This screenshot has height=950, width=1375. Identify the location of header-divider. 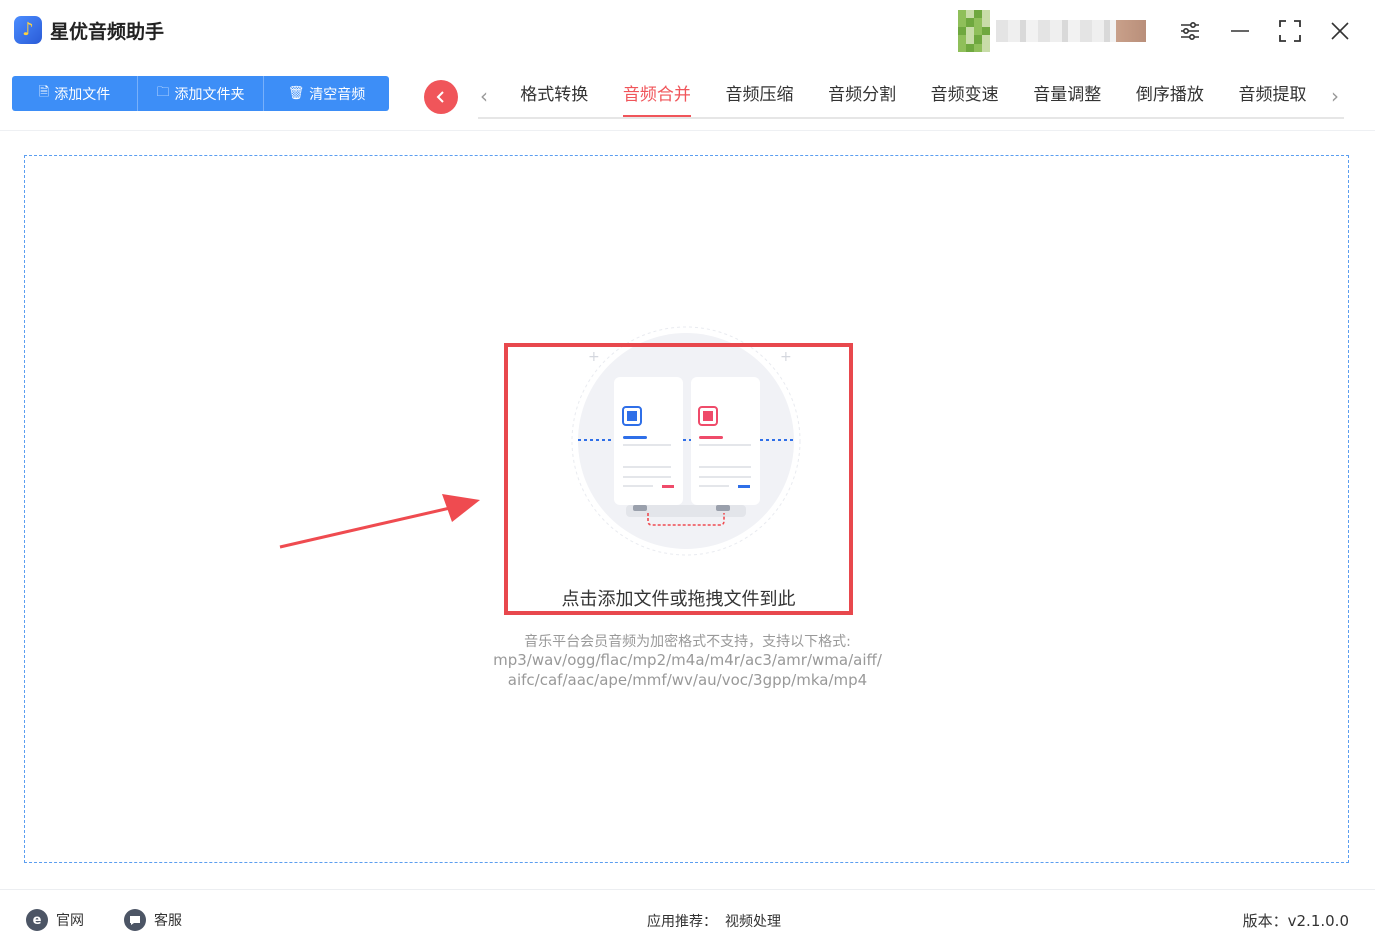
(687, 130).